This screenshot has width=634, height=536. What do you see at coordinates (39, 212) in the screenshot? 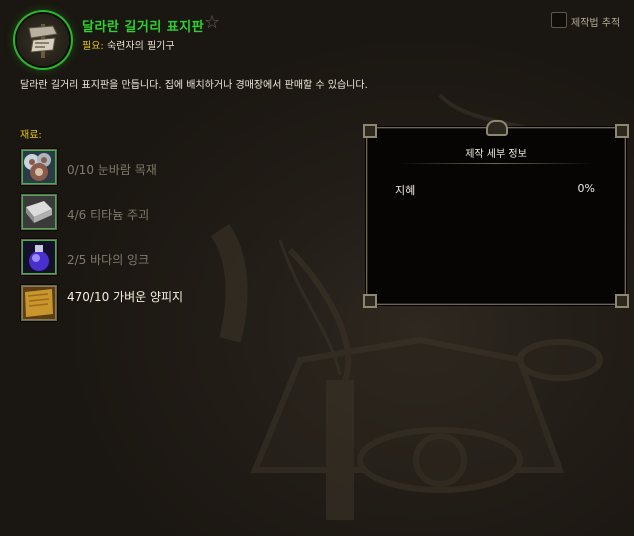
I see `titanium-bar-icon` at bounding box center [39, 212].